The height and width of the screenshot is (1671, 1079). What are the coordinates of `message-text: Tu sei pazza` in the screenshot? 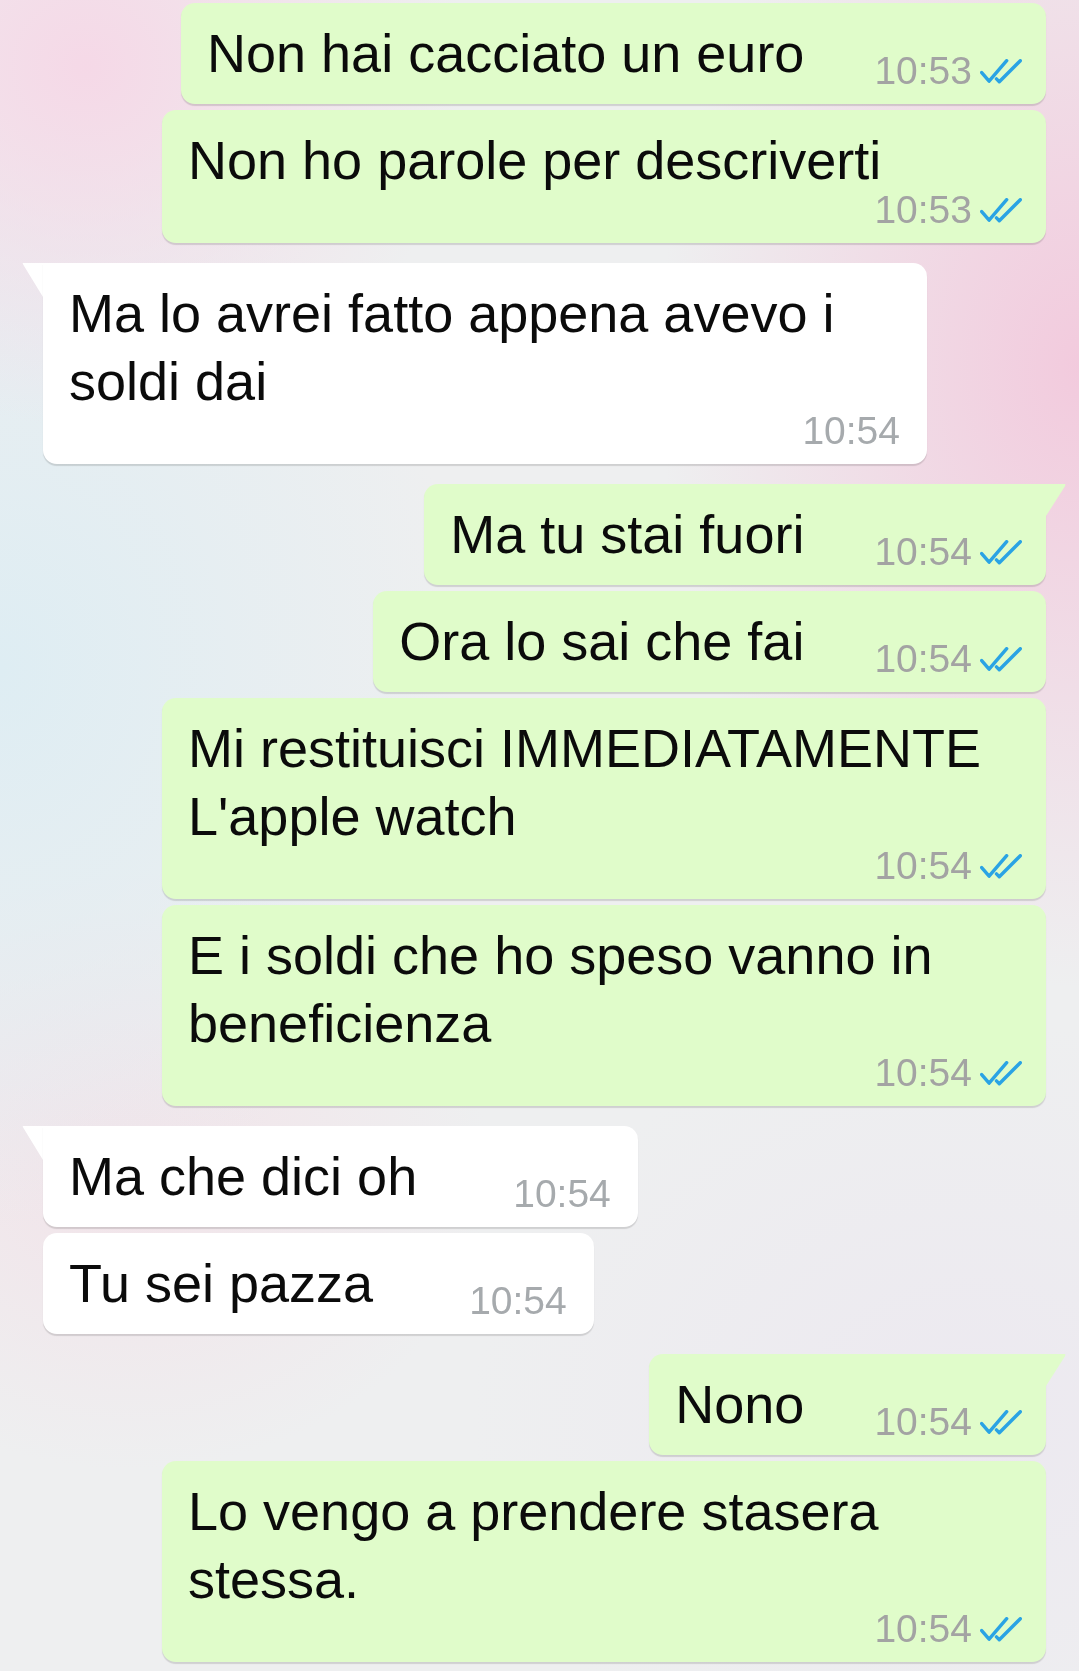 It's located at (221, 1283).